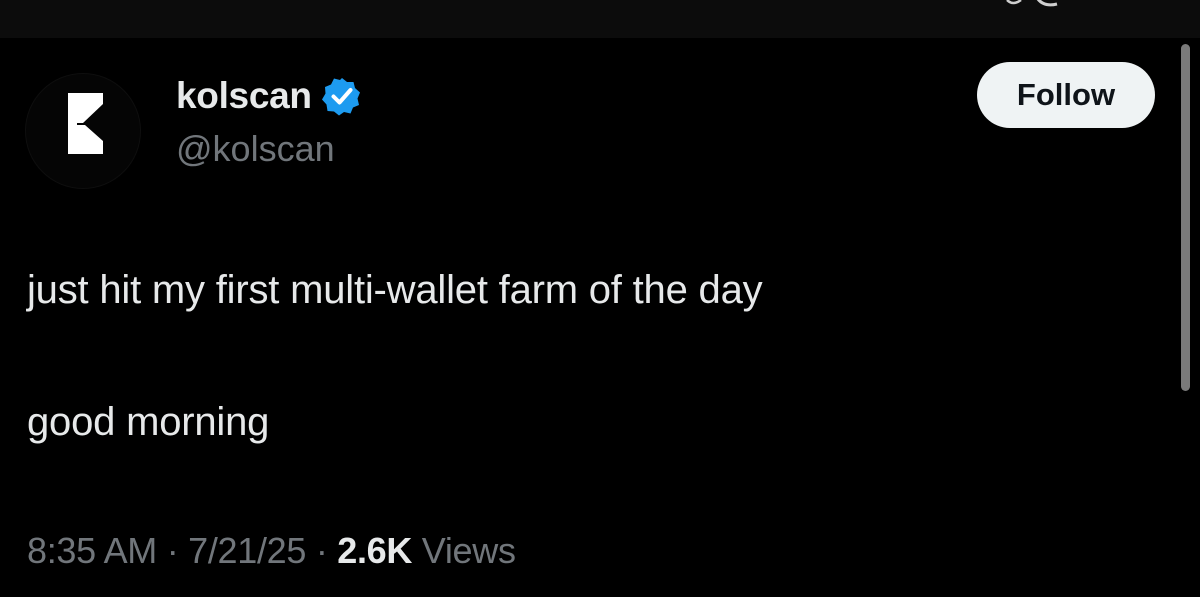  Describe the element at coordinates (148, 422) in the screenshot. I see `post-text-line: good morning` at that location.